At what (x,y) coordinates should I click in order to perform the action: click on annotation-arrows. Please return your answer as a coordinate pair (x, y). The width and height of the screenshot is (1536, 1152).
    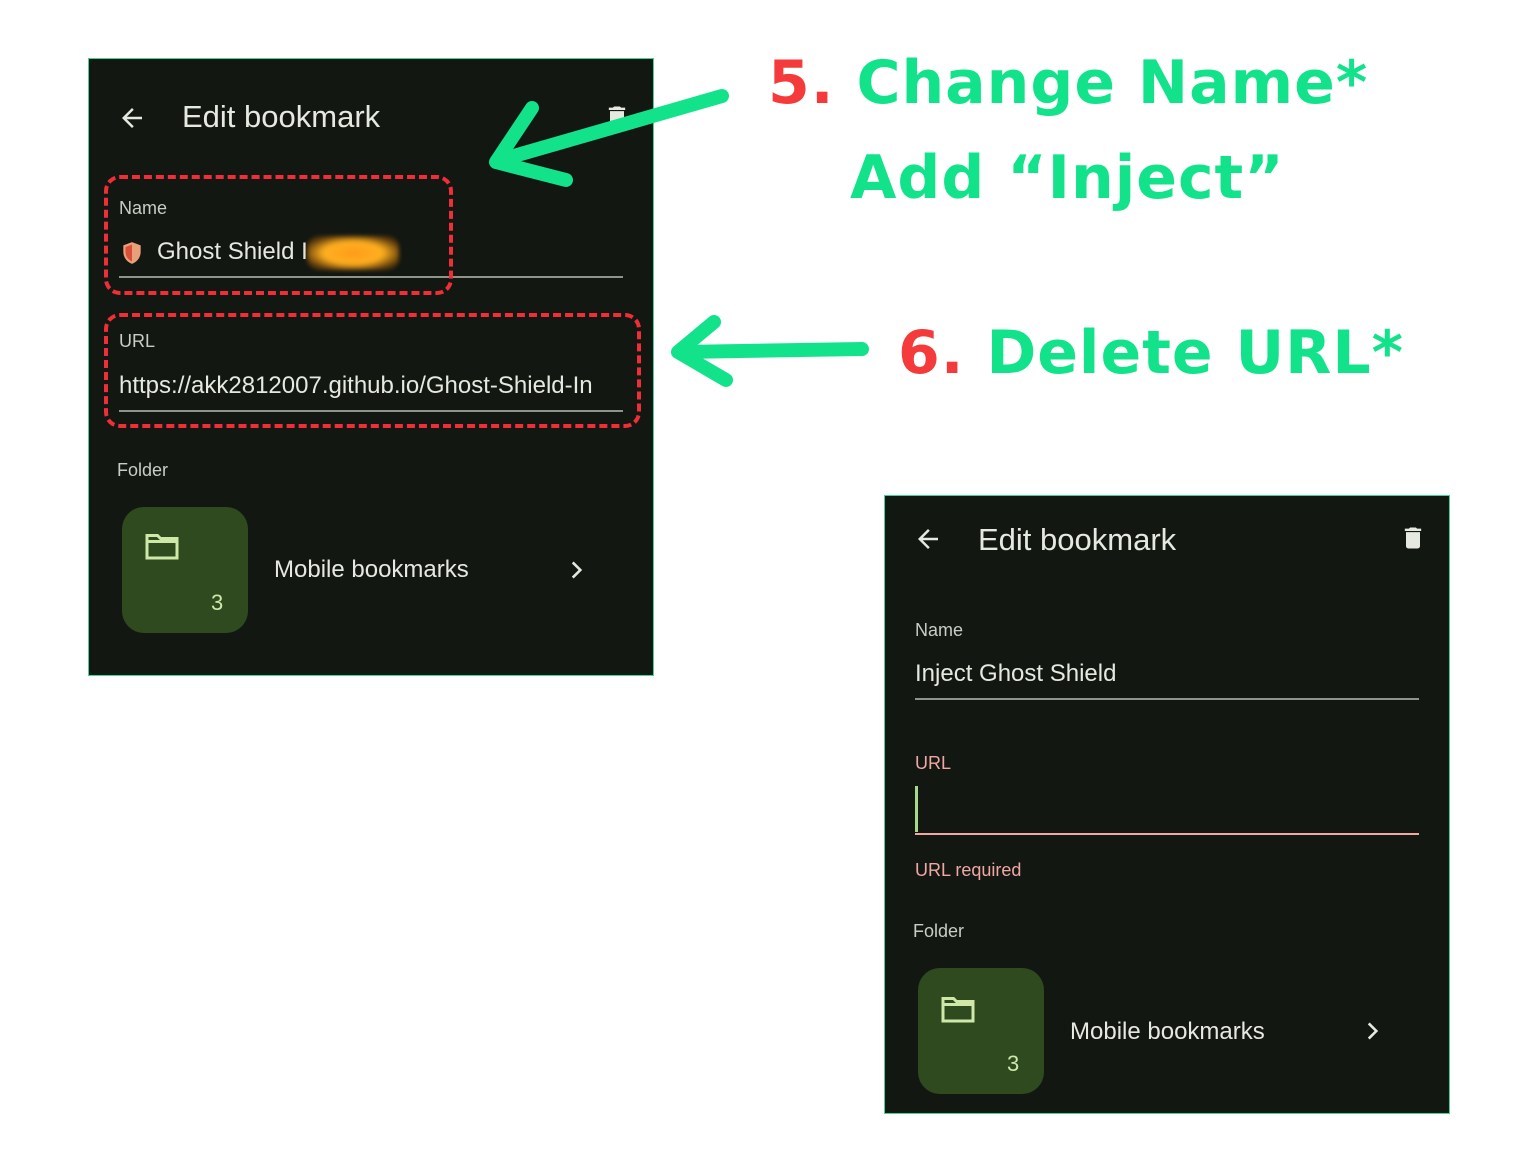
    Looking at the image, I should click on (679, 238).